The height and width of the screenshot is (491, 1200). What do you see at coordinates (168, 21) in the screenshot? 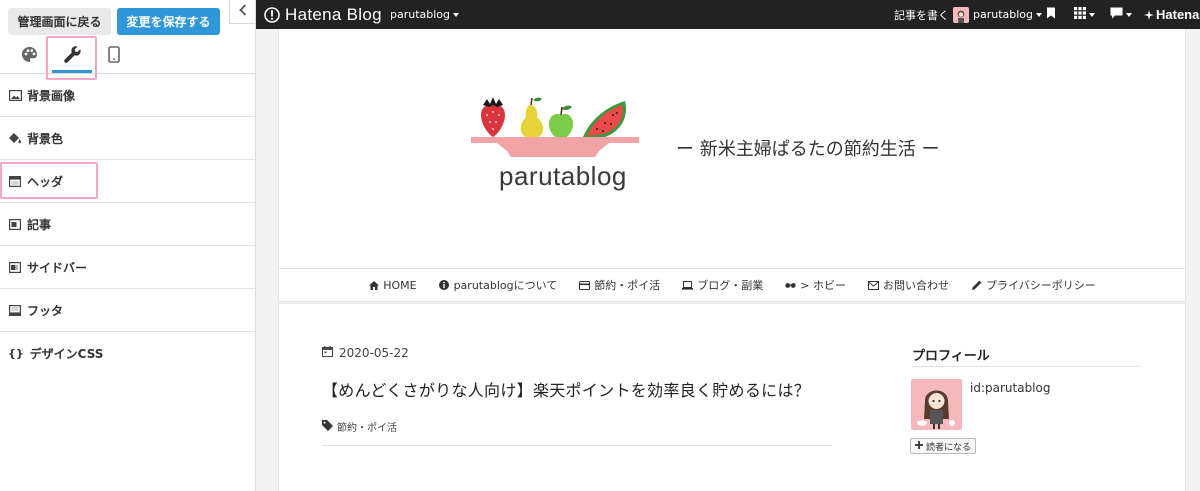
I see `save-changes-button: 変更を保存する` at bounding box center [168, 21].